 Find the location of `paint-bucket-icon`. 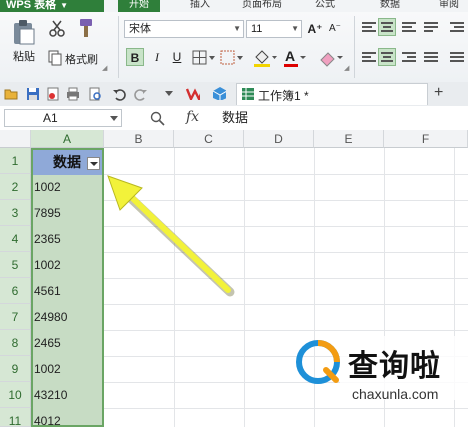

paint-bucket-icon is located at coordinates (265, 58).